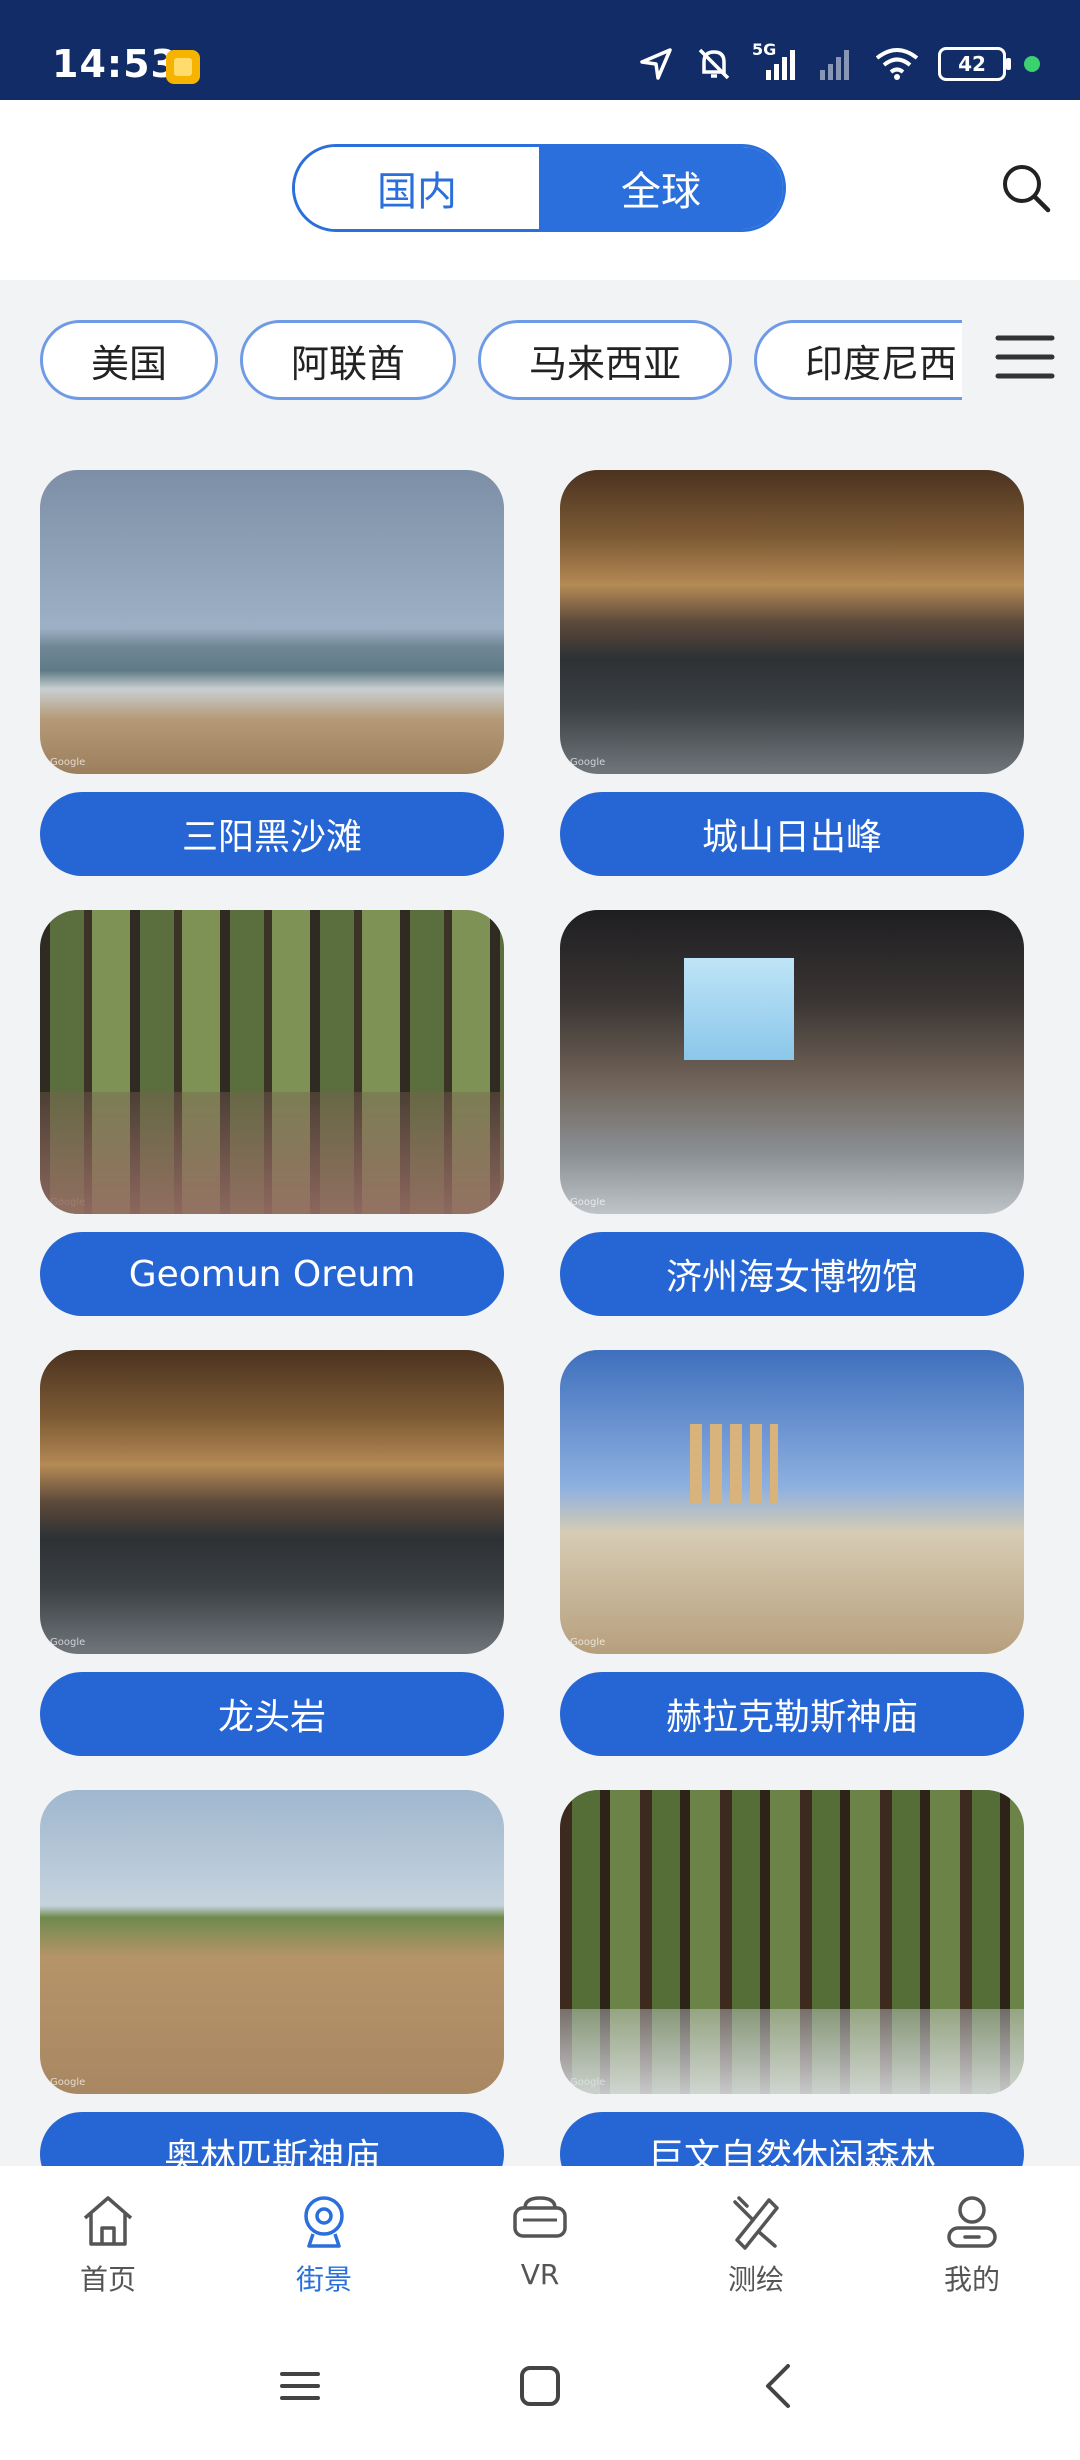 This screenshot has height=2460, width=1080. I want to click on privacy-indicator-dot, so click(1032, 64).